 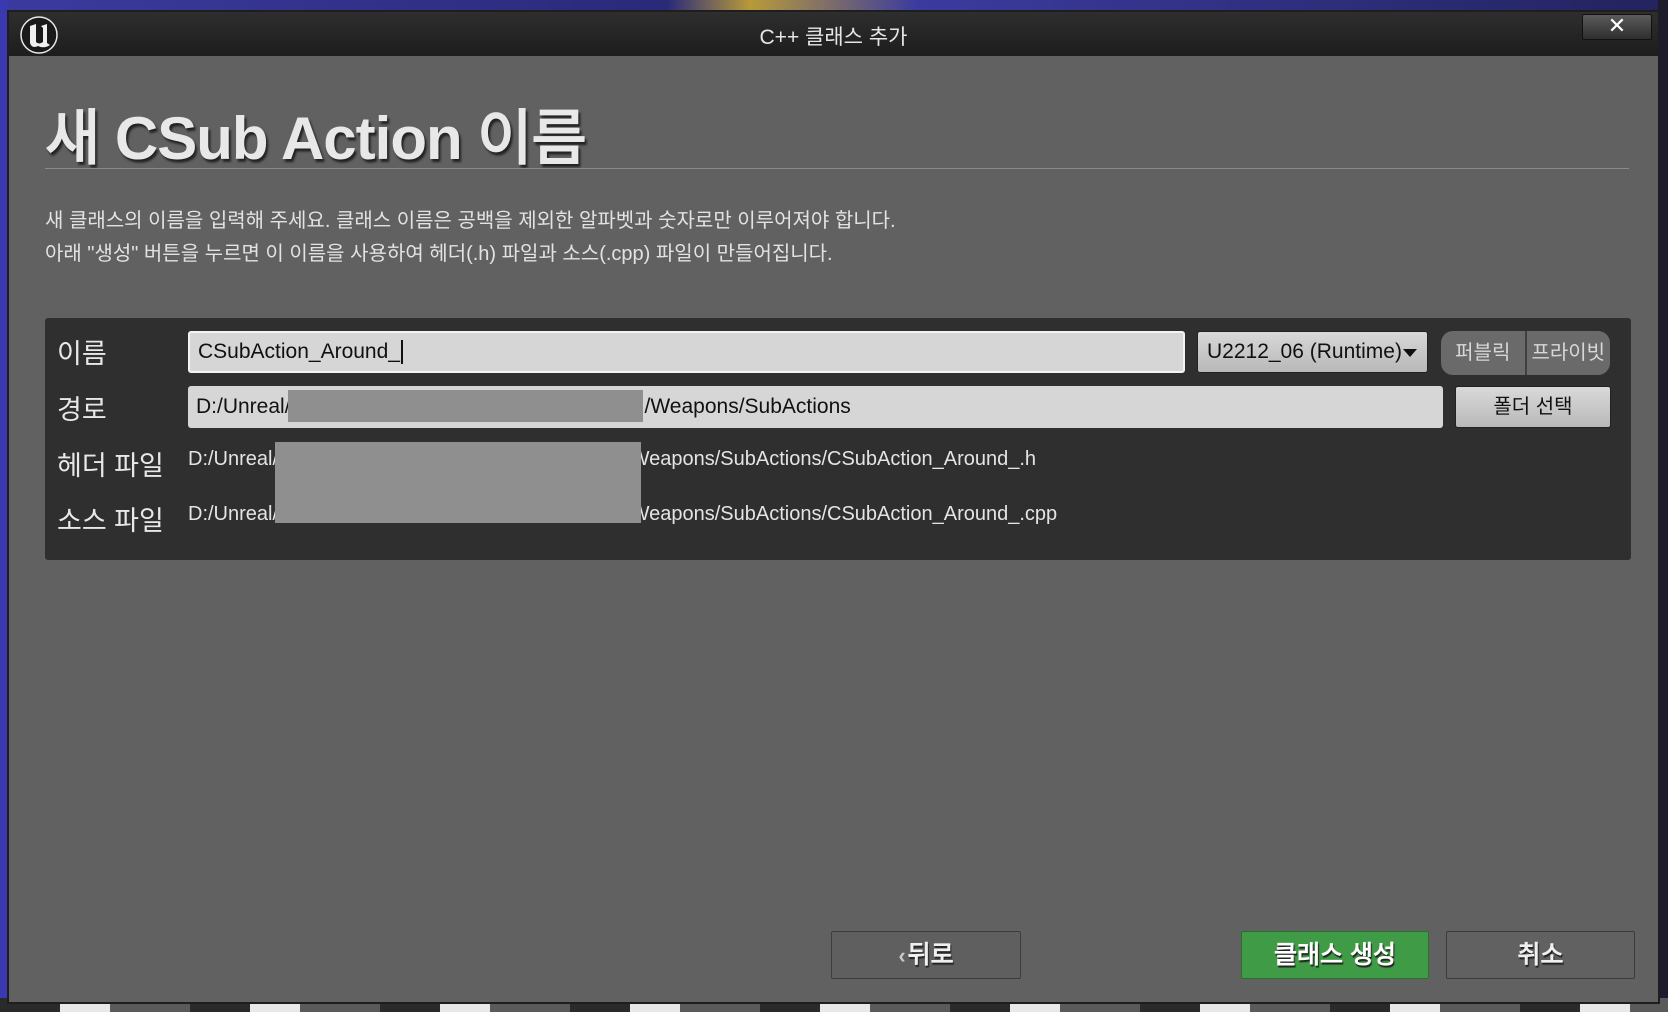 What do you see at coordinates (316, 138) in the screenshot?
I see `page-title: 새 CSub Action 이름` at bounding box center [316, 138].